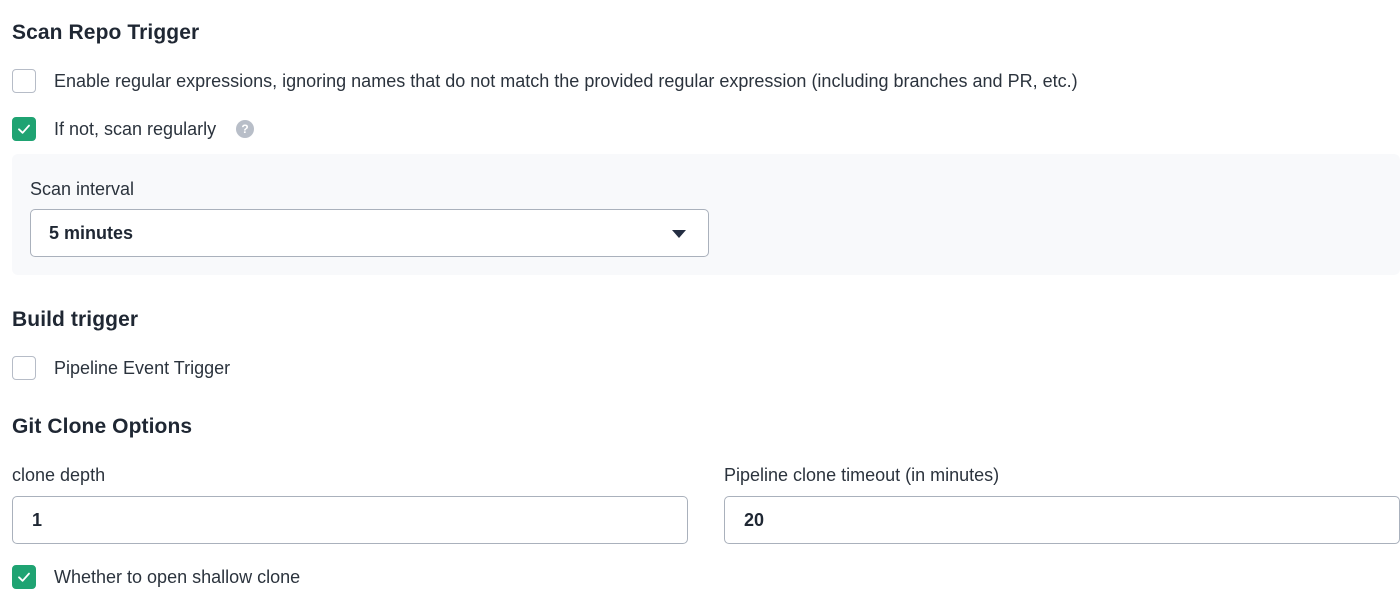  I want to click on scan-regularly-checkbox, so click(24, 129).